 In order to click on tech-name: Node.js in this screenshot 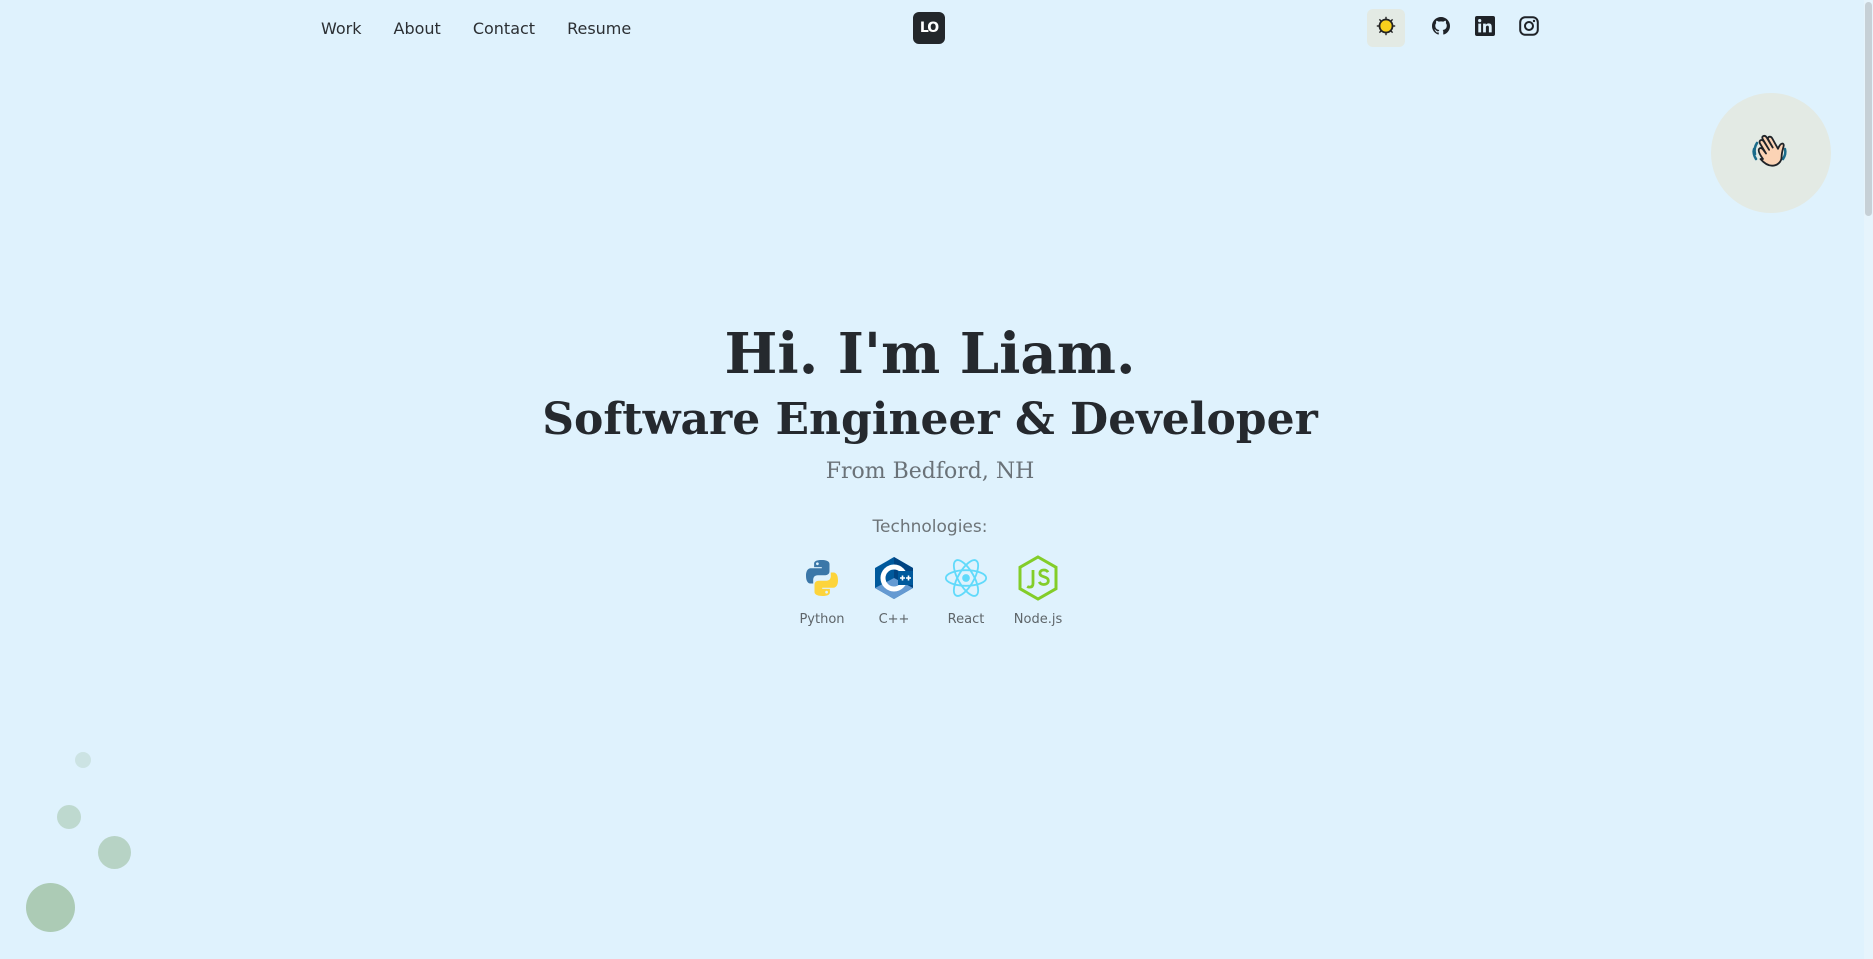, I will do `click(1038, 619)`.